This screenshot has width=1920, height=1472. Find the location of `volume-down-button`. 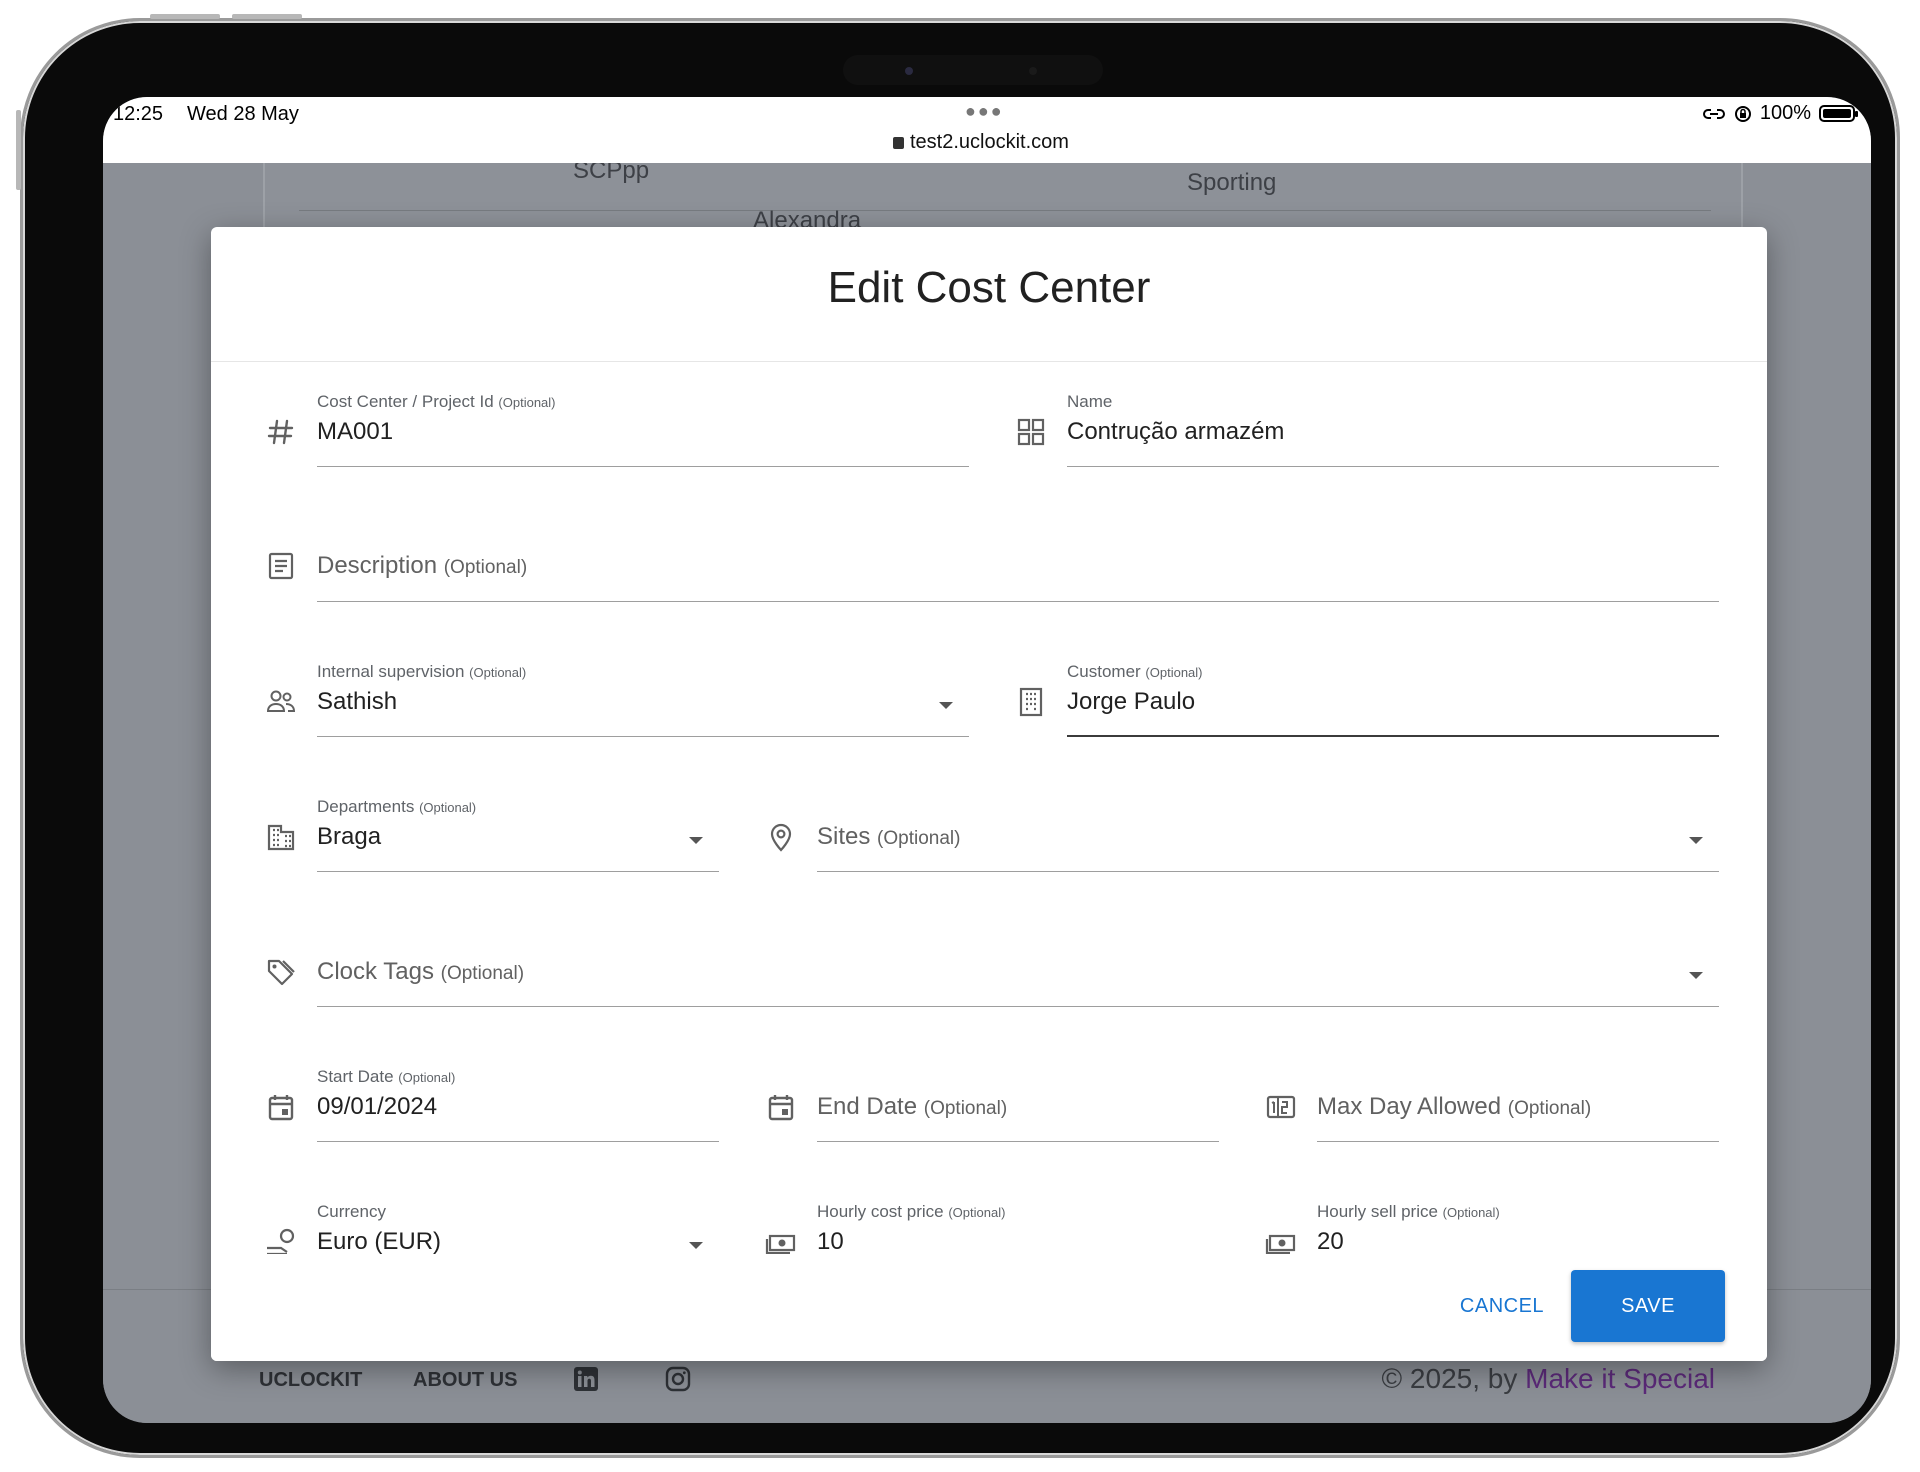

volume-down-button is located at coordinates (267, 16).